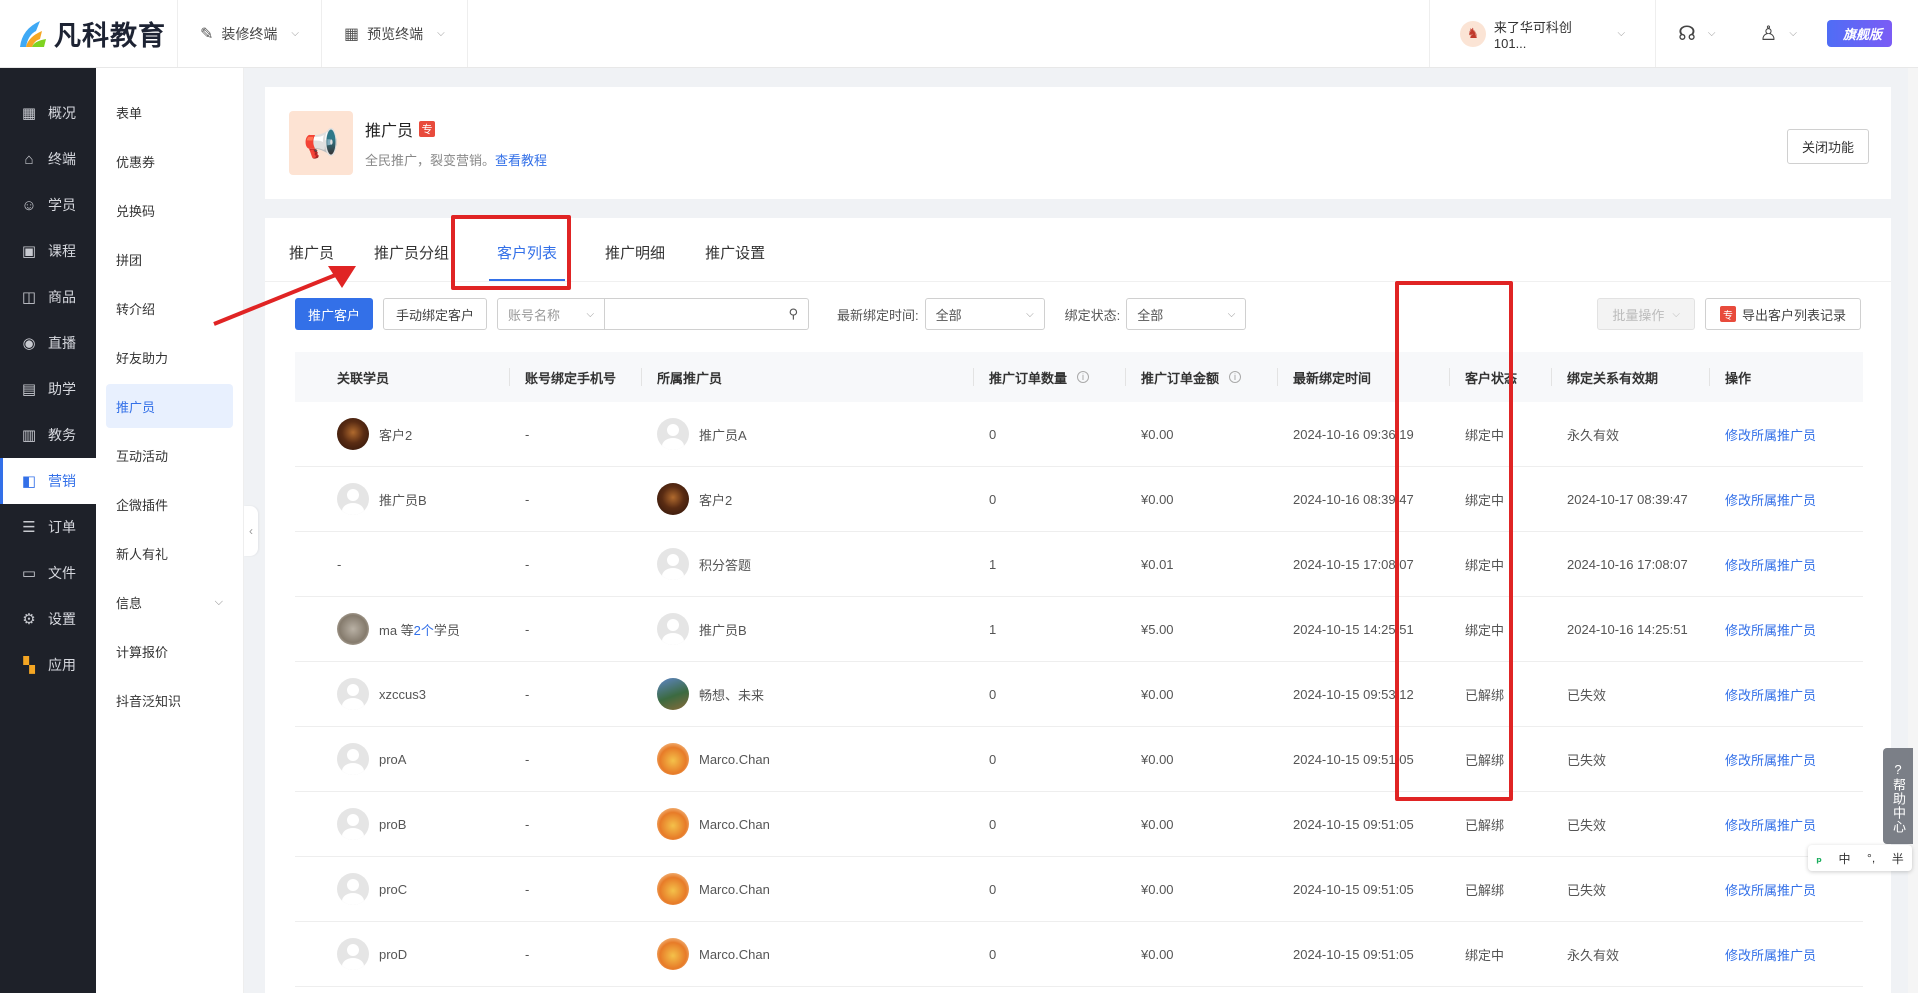  Describe the element at coordinates (251, 531) in the screenshot. I see `collapse-sidebar-handle: ‹` at that location.